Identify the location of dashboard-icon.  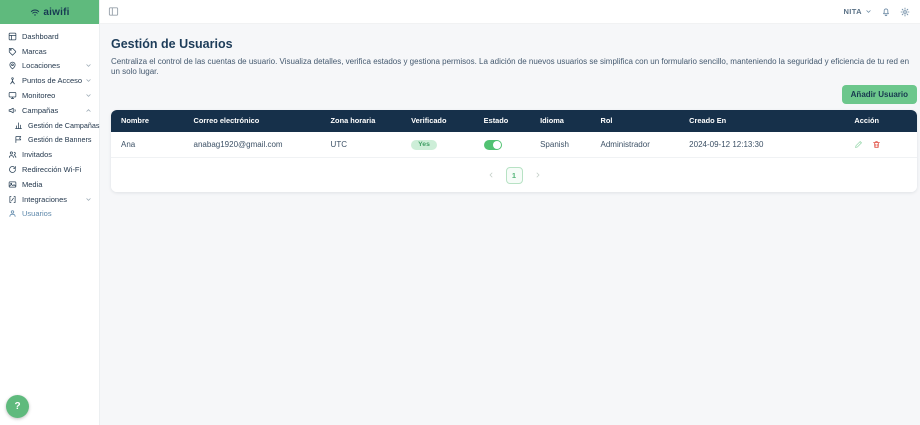
(12, 36).